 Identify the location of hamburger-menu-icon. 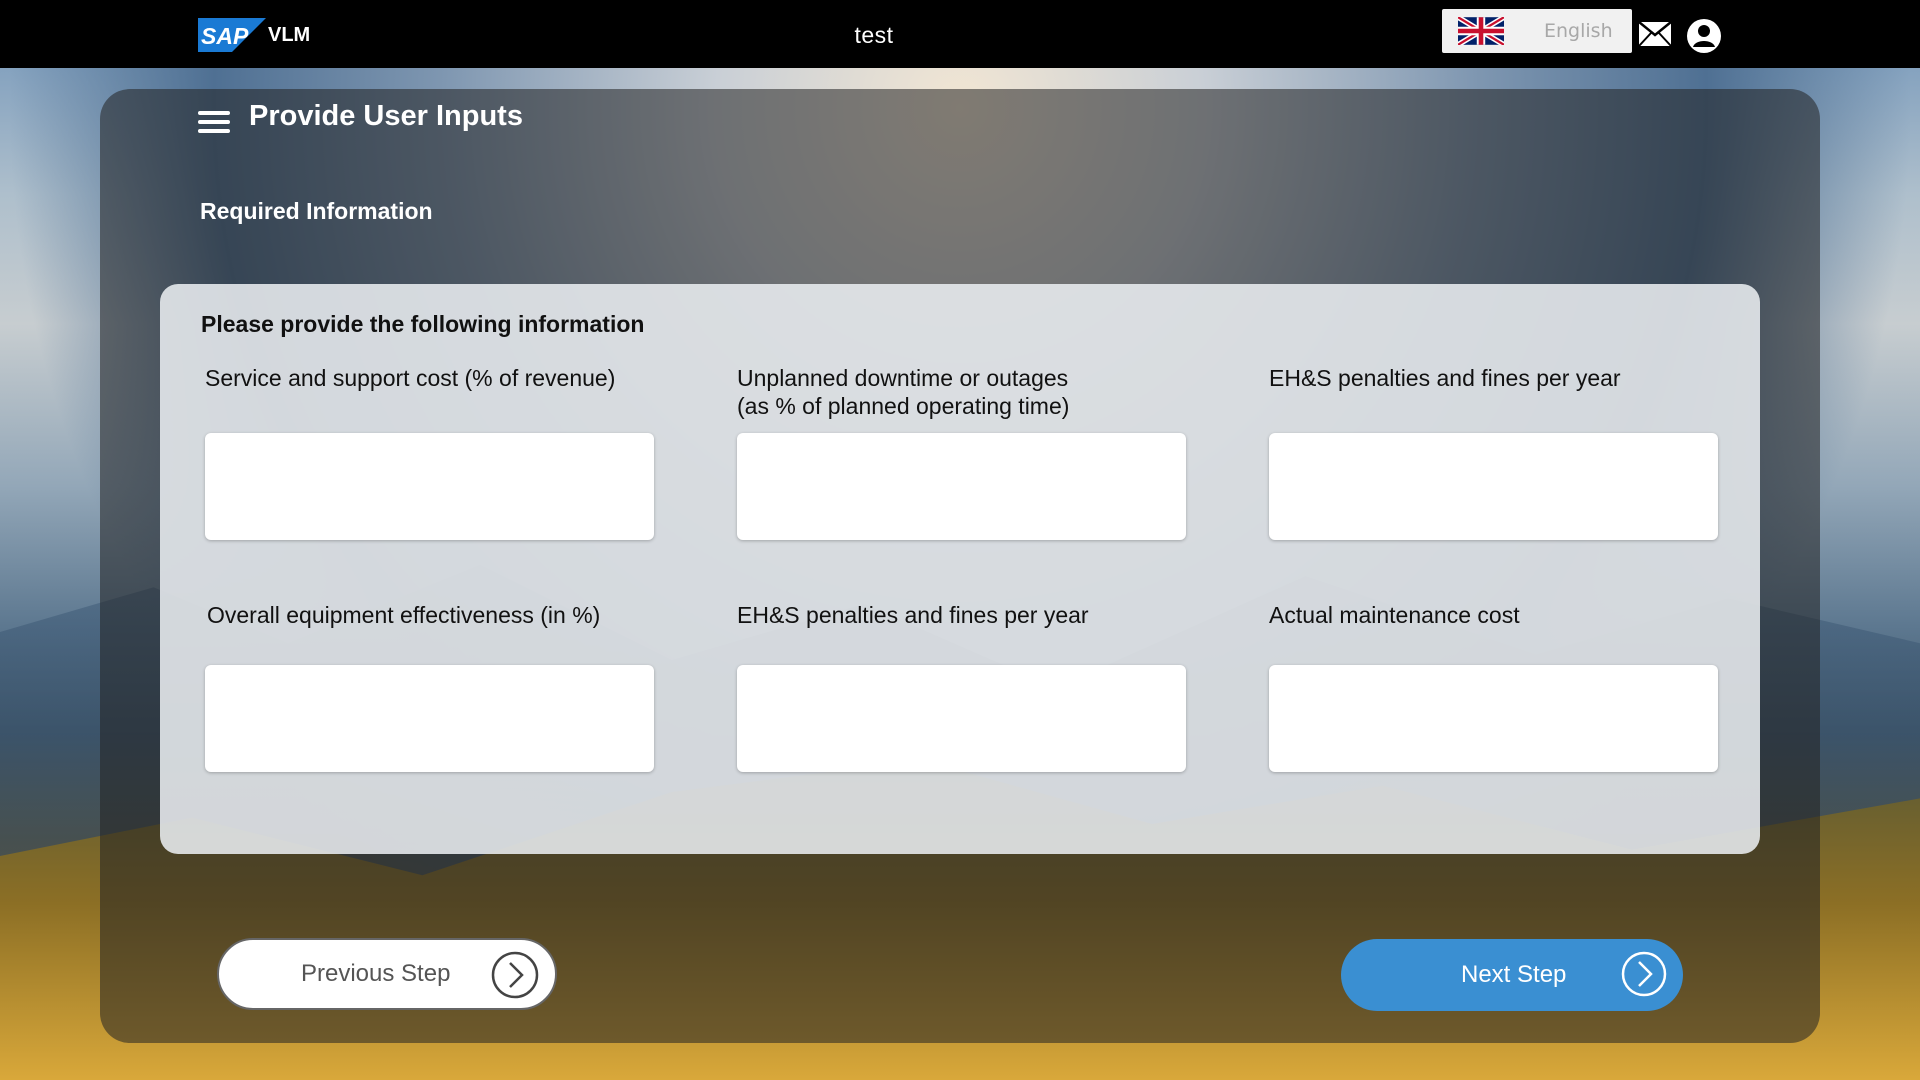
(214, 122).